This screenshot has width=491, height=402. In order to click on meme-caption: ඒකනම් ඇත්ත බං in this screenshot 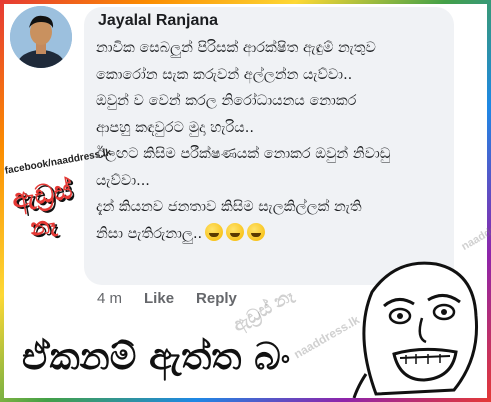, I will do `click(156, 356)`.